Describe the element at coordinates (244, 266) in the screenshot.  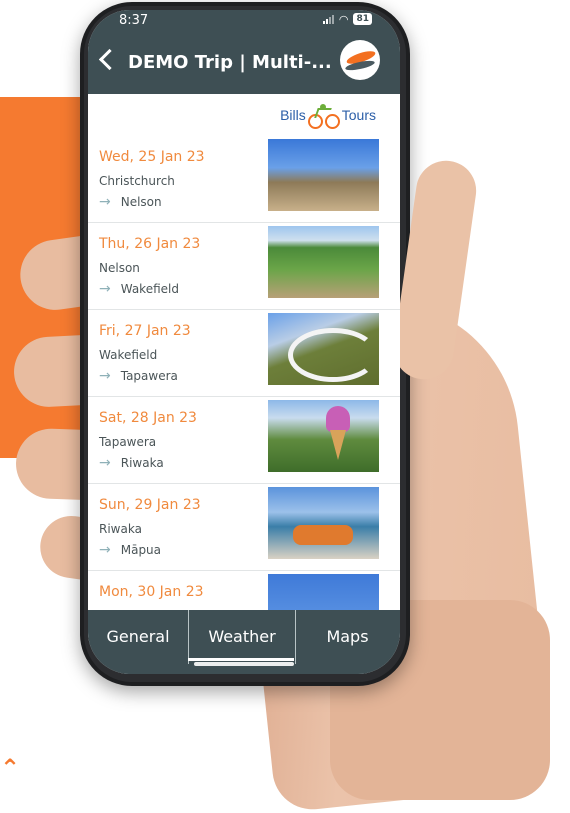
I see `itinerary-row: Thu, 26 Jan 23 Nelson → Wakefield` at that location.